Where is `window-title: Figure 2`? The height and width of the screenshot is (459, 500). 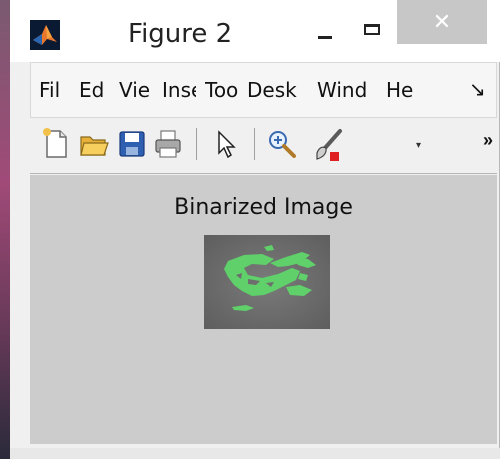
window-title: Figure 2 is located at coordinates (180, 34).